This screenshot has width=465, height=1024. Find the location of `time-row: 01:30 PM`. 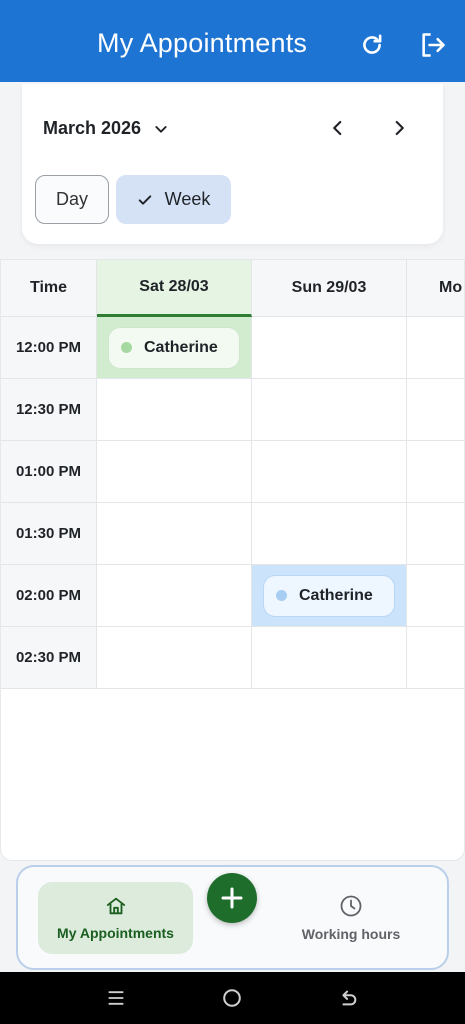

time-row: 01:30 PM is located at coordinates (232, 534).